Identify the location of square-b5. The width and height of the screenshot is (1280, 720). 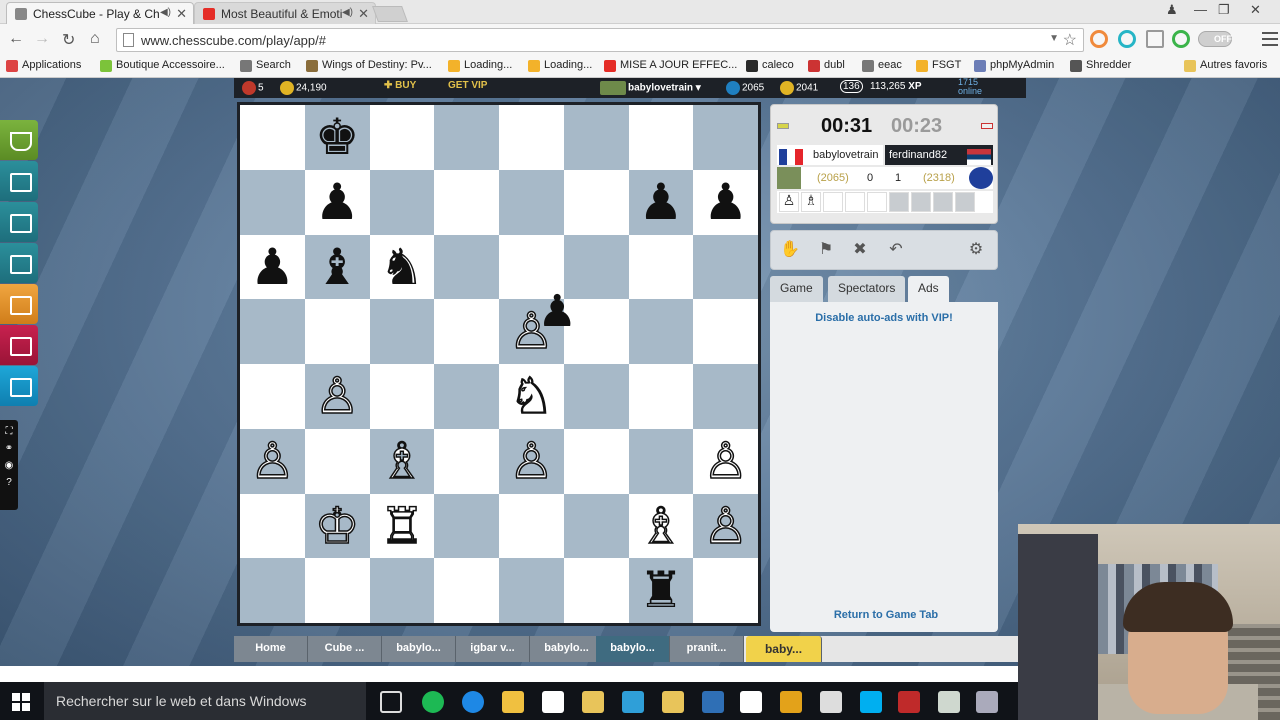
(337, 331).